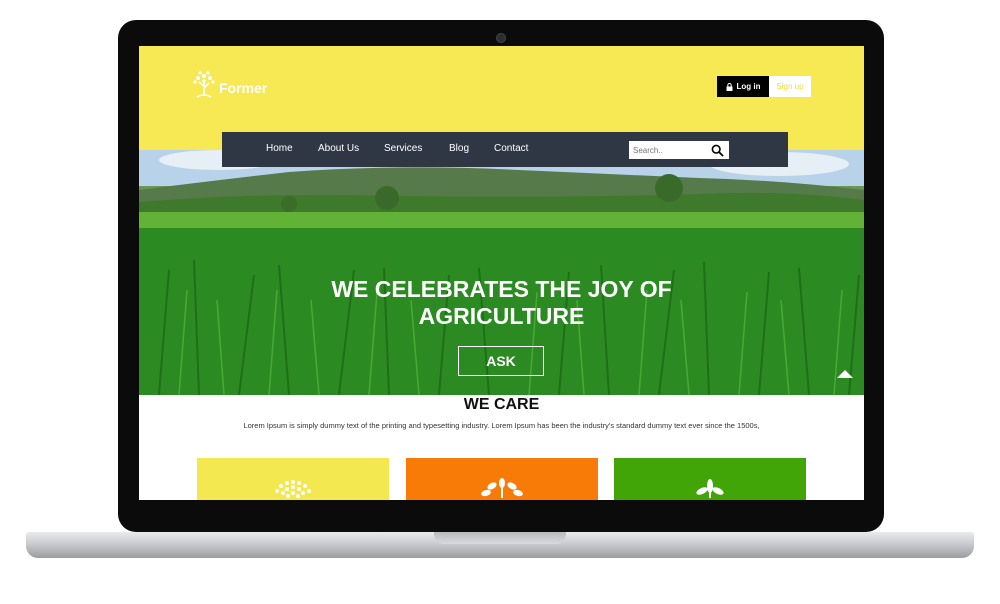 This screenshot has width=1000, height=604. I want to click on sprout-icon, so click(710, 488).